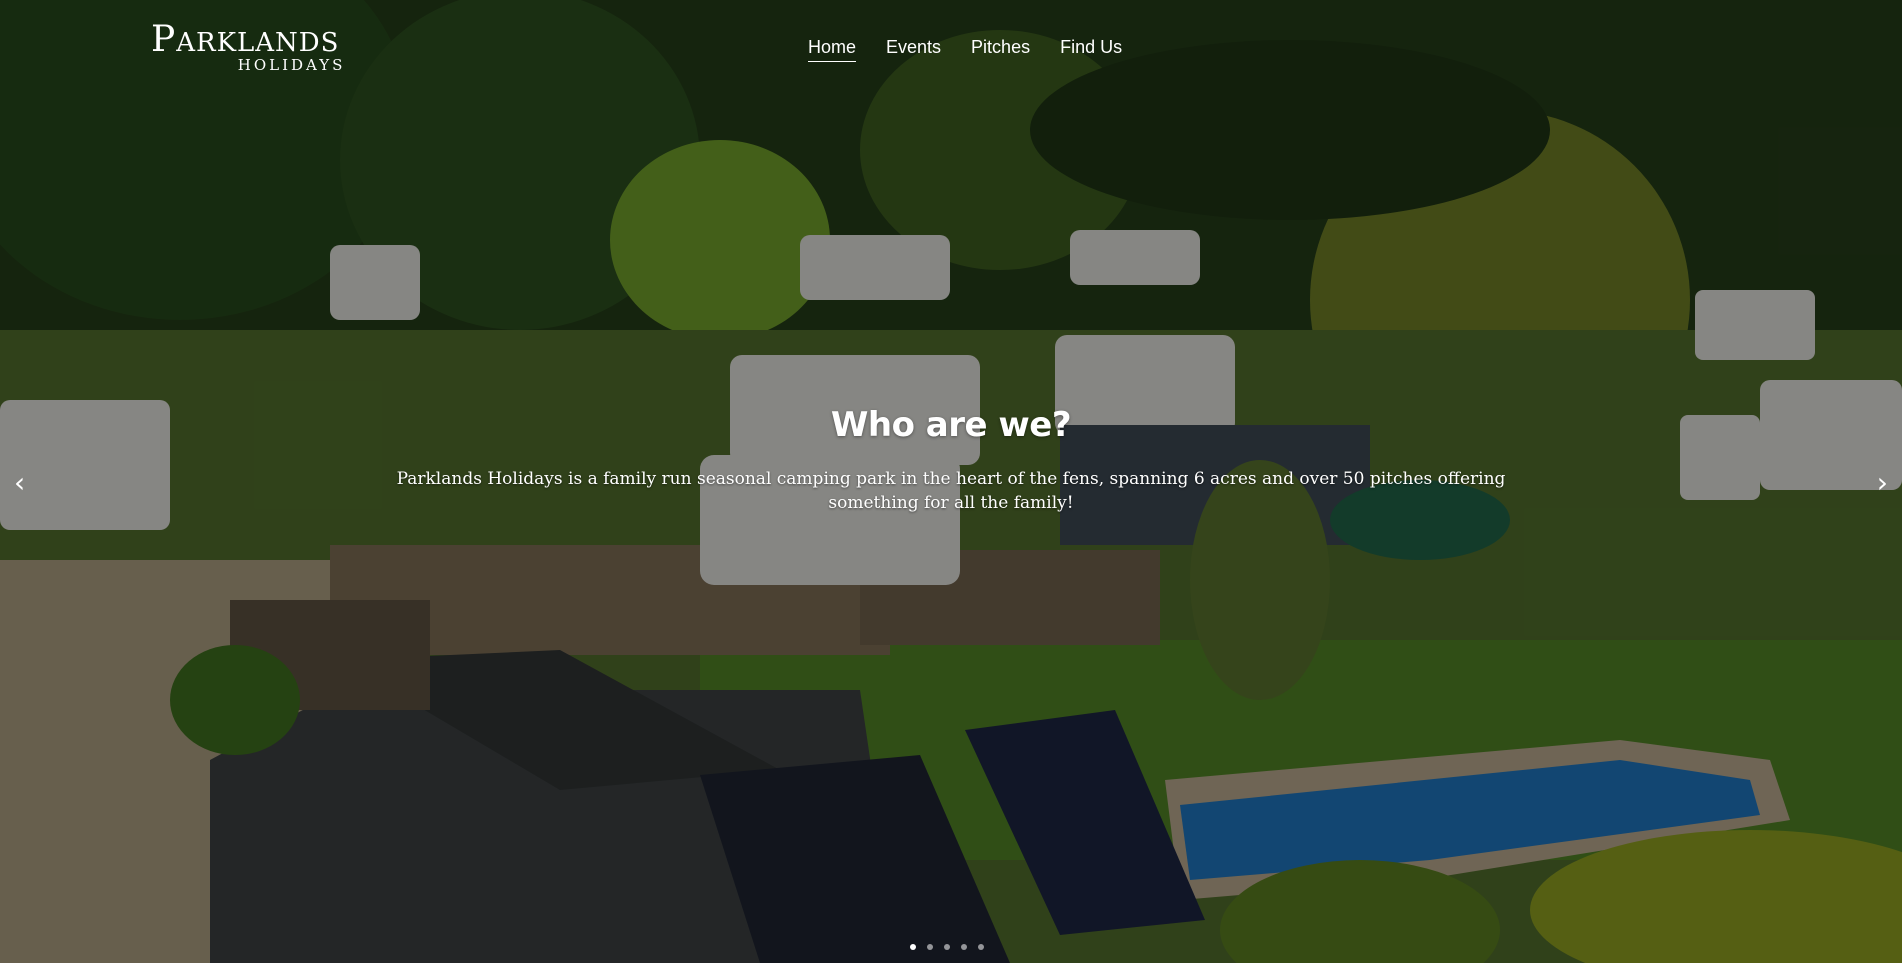 The image size is (1902, 963). What do you see at coordinates (291, 65) in the screenshot?
I see `logo-subtitle: HOLIDAYS` at bounding box center [291, 65].